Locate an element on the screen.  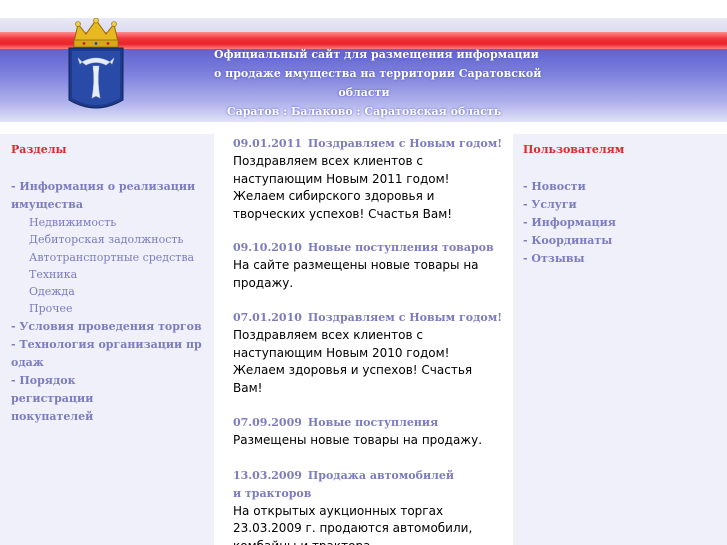
header-top-band is located at coordinates (363, 9).